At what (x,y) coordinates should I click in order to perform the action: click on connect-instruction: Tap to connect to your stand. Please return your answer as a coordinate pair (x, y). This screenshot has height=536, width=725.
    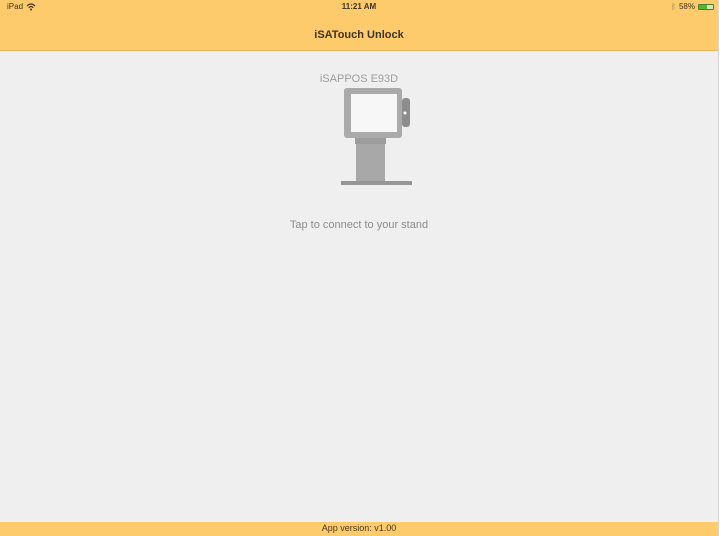
    Looking at the image, I should click on (359, 225).